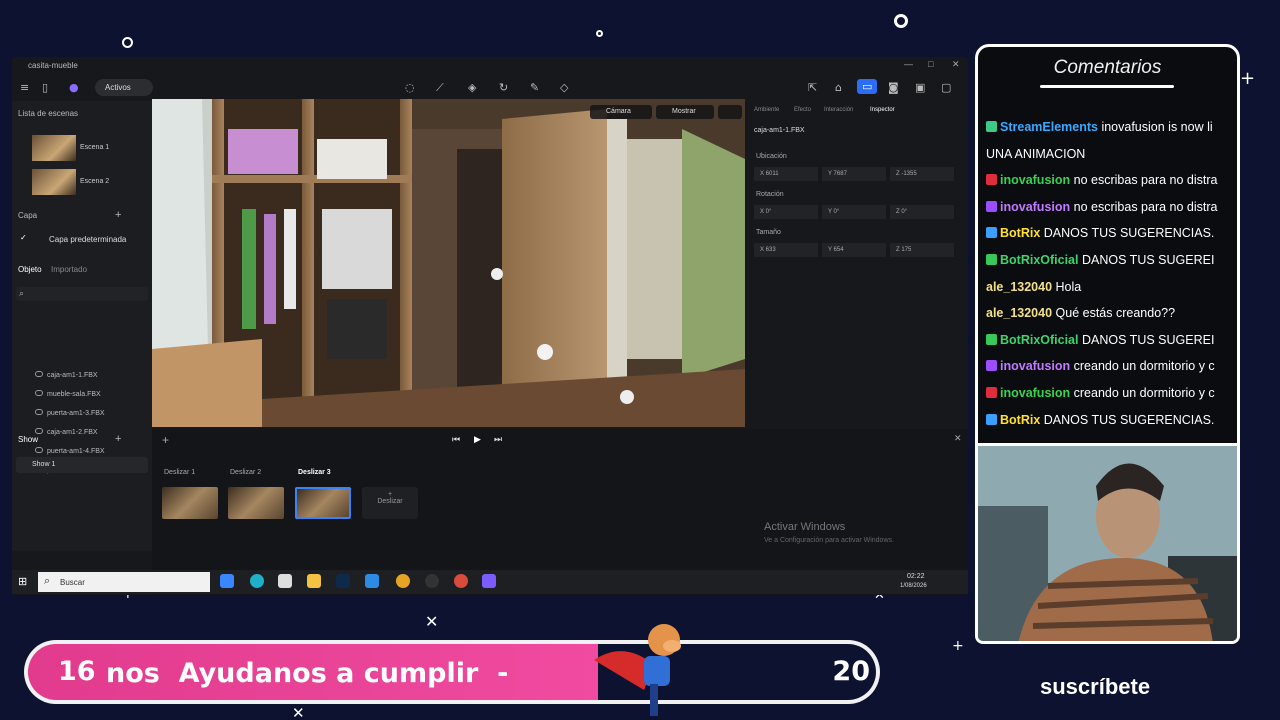  What do you see at coordinates (343, 581) in the screenshot?
I see `photoshop-icon` at bounding box center [343, 581].